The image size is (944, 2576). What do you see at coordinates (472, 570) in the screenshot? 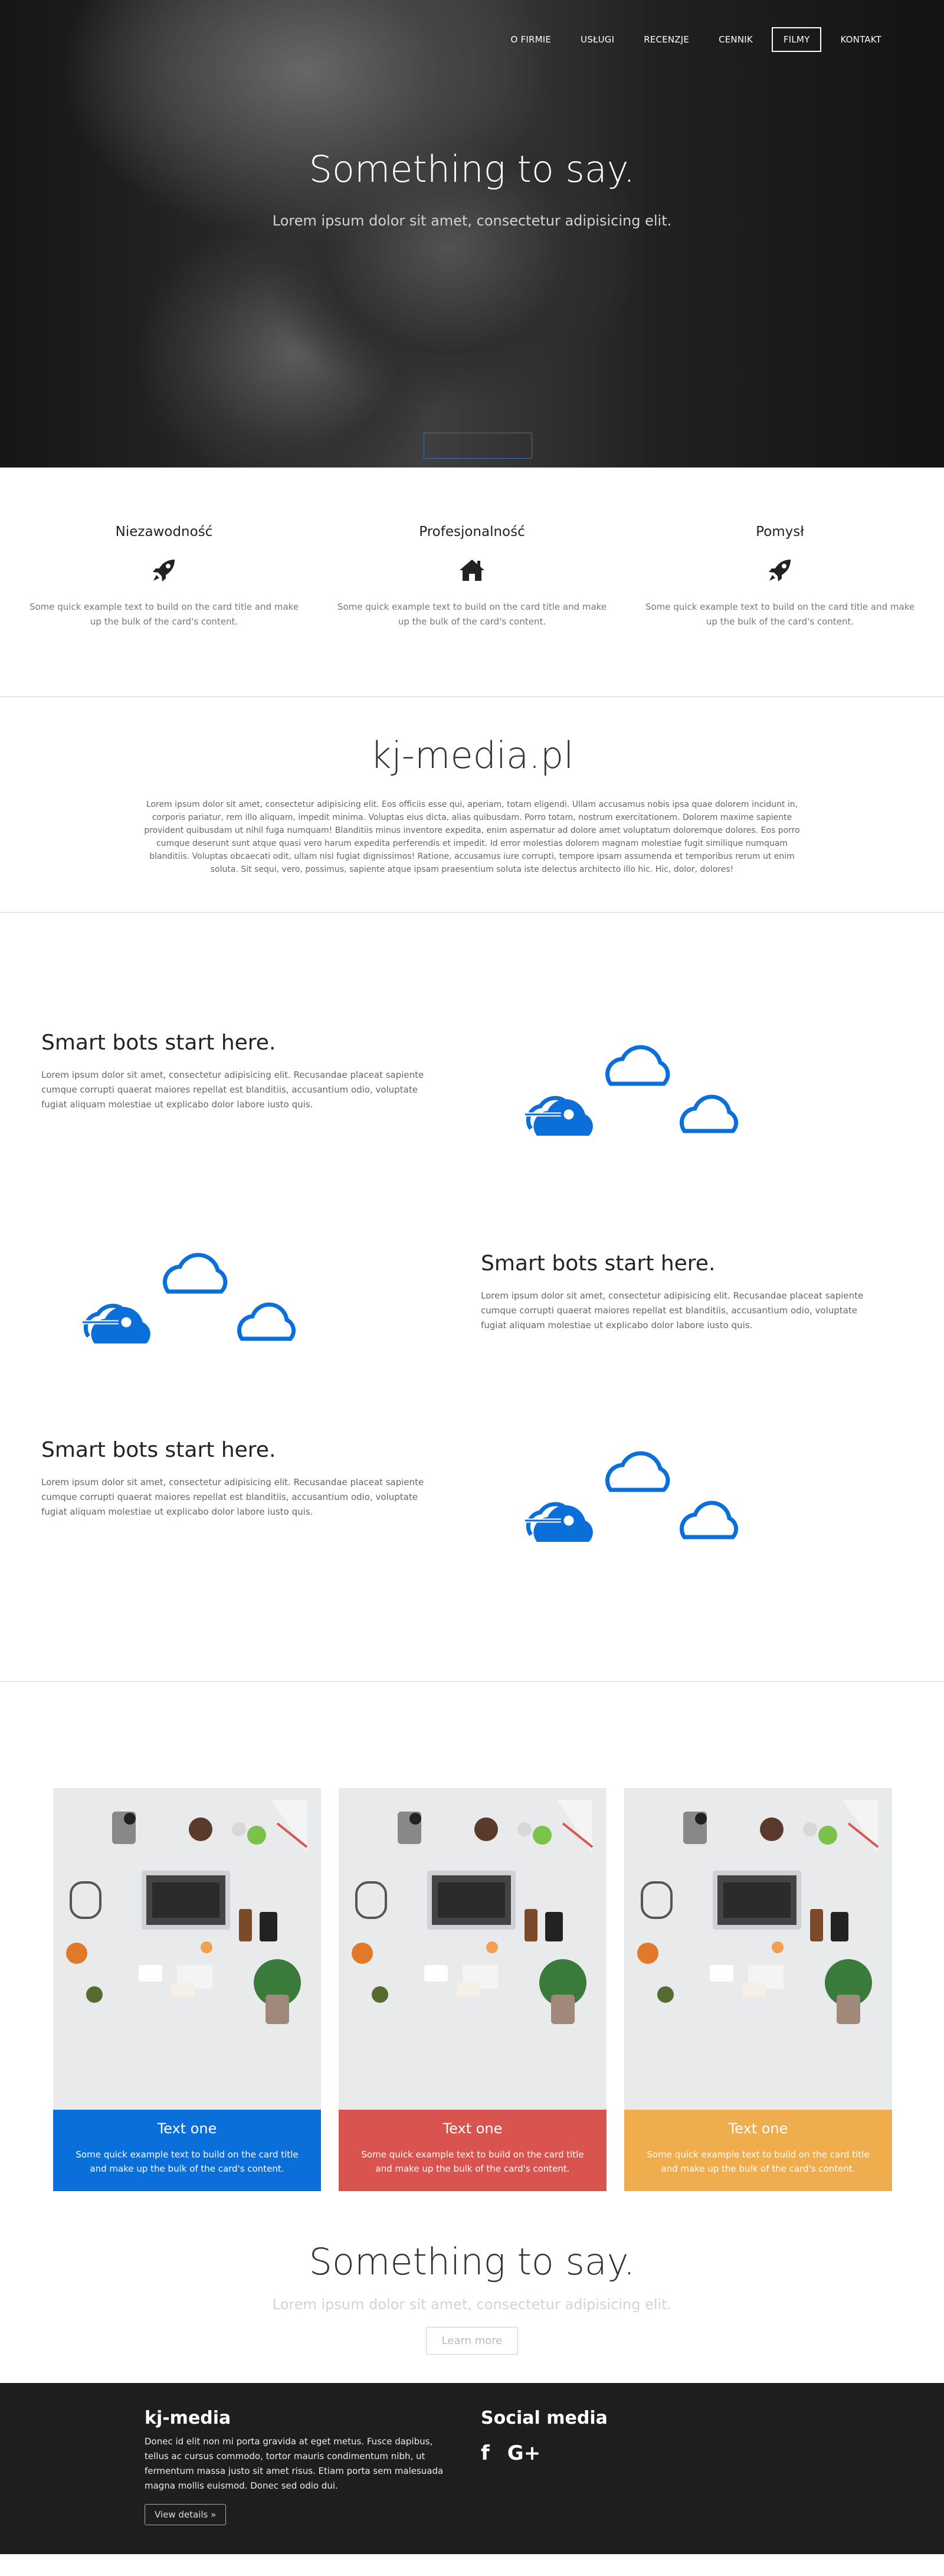
I see `home-icon` at bounding box center [472, 570].